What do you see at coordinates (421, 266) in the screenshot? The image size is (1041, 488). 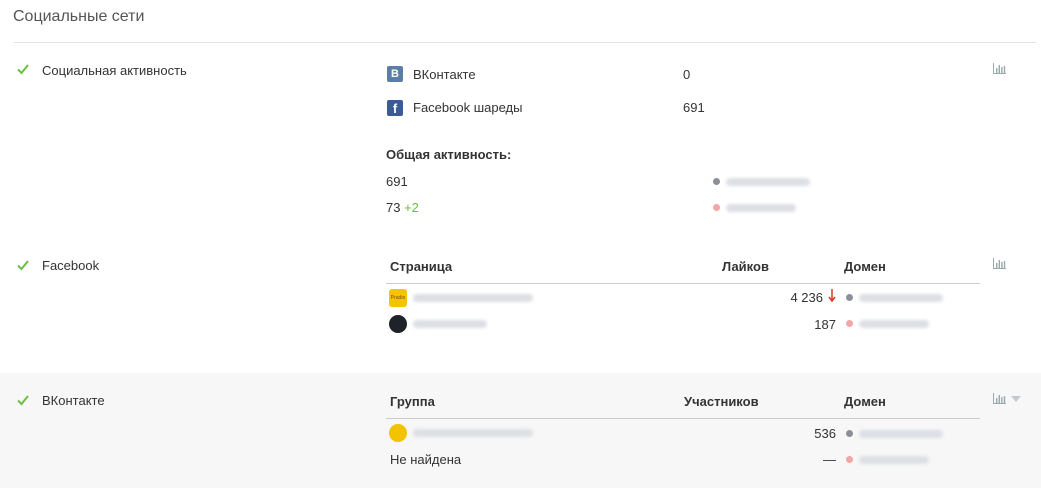 I see `column-header-page: Страница` at bounding box center [421, 266].